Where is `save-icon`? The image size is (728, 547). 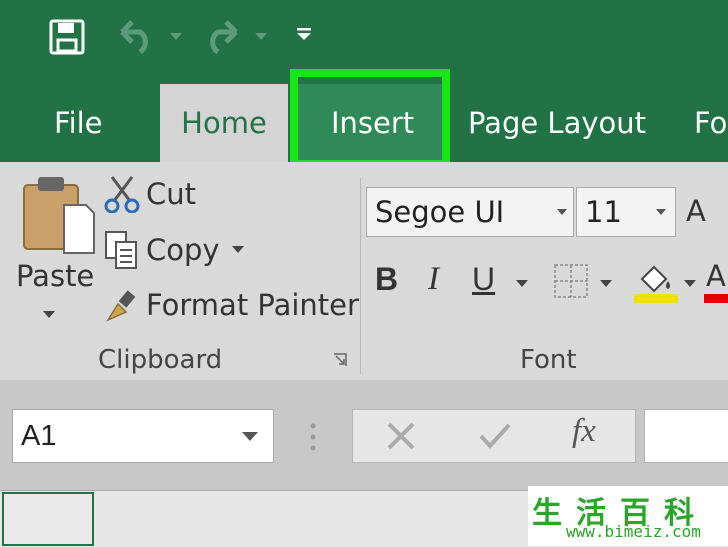
save-icon is located at coordinates (67, 37).